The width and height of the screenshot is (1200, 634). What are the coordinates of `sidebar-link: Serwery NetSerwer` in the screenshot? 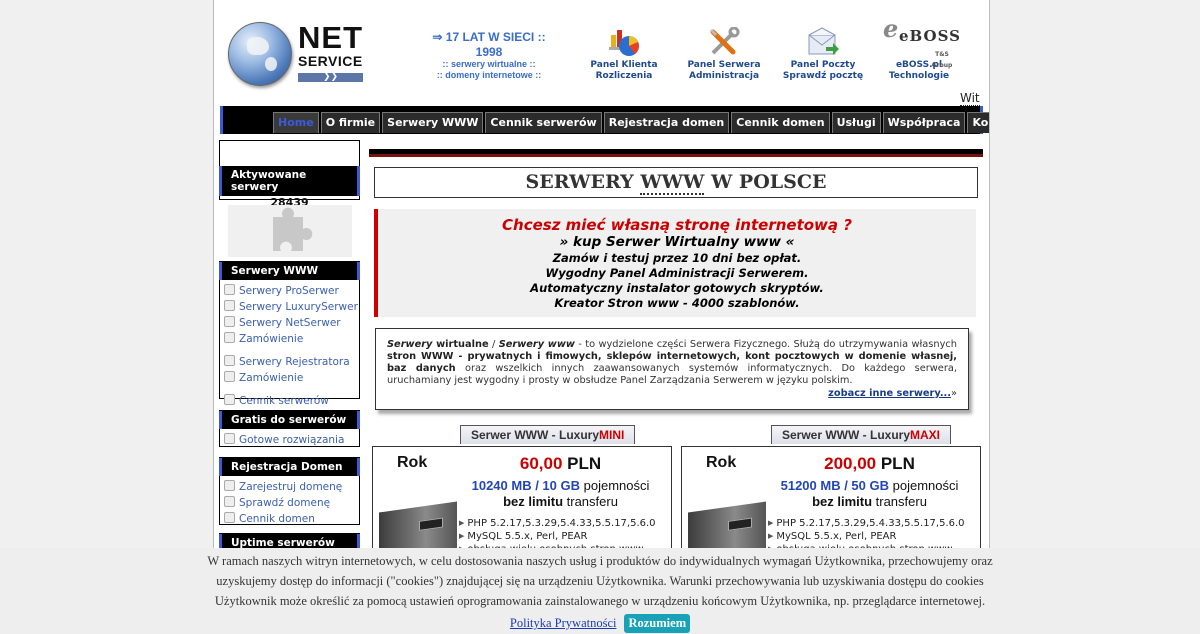 It's located at (289, 323).